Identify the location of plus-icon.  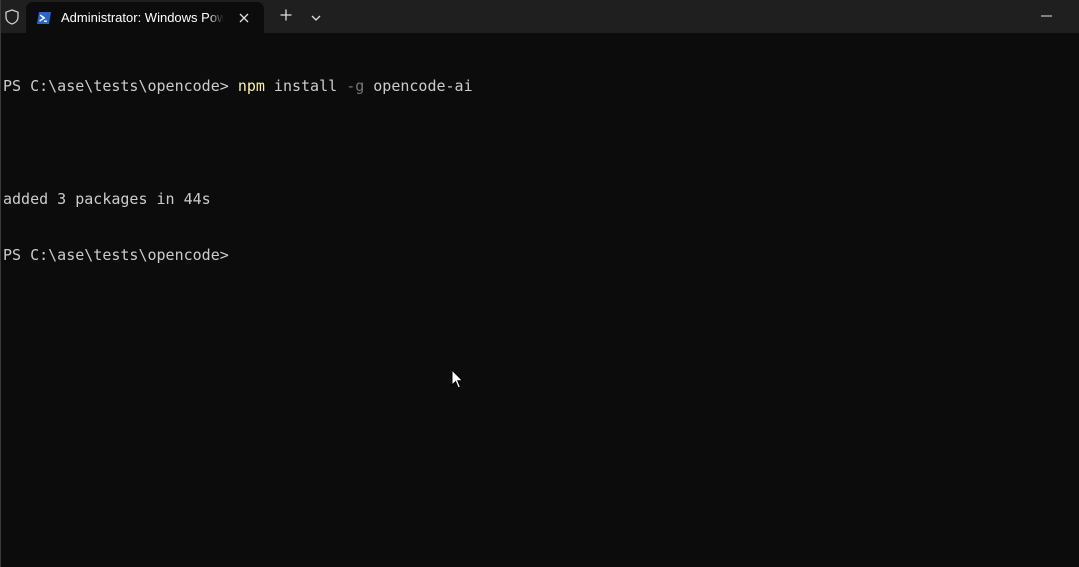
(286, 17).